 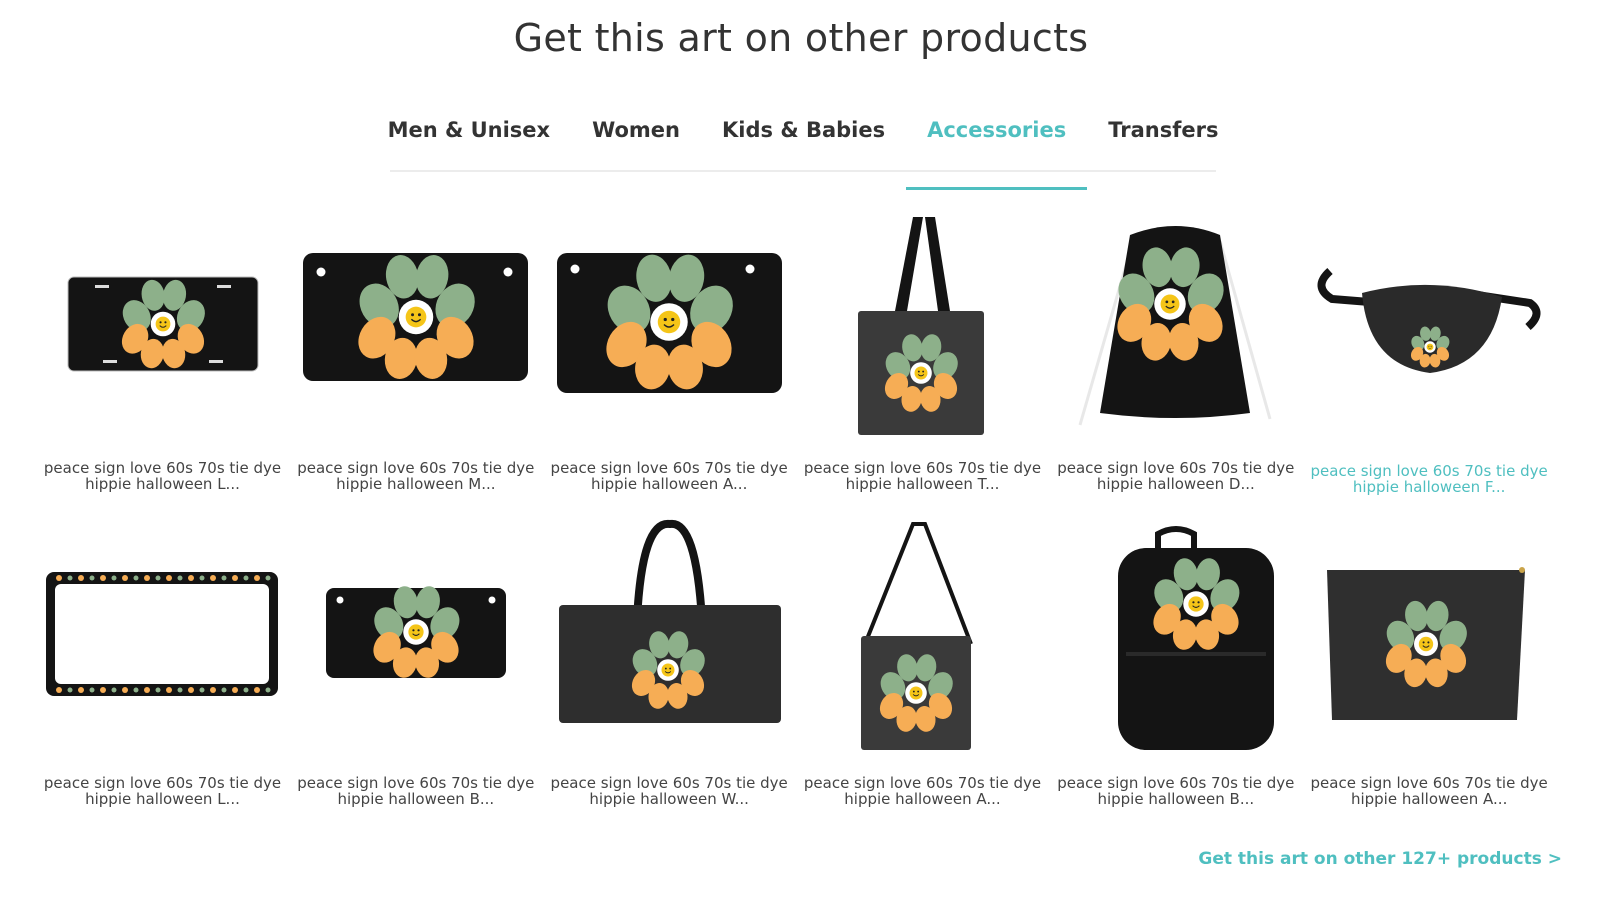 I want to click on fanny-pack-icon, so click(x=1429, y=325).